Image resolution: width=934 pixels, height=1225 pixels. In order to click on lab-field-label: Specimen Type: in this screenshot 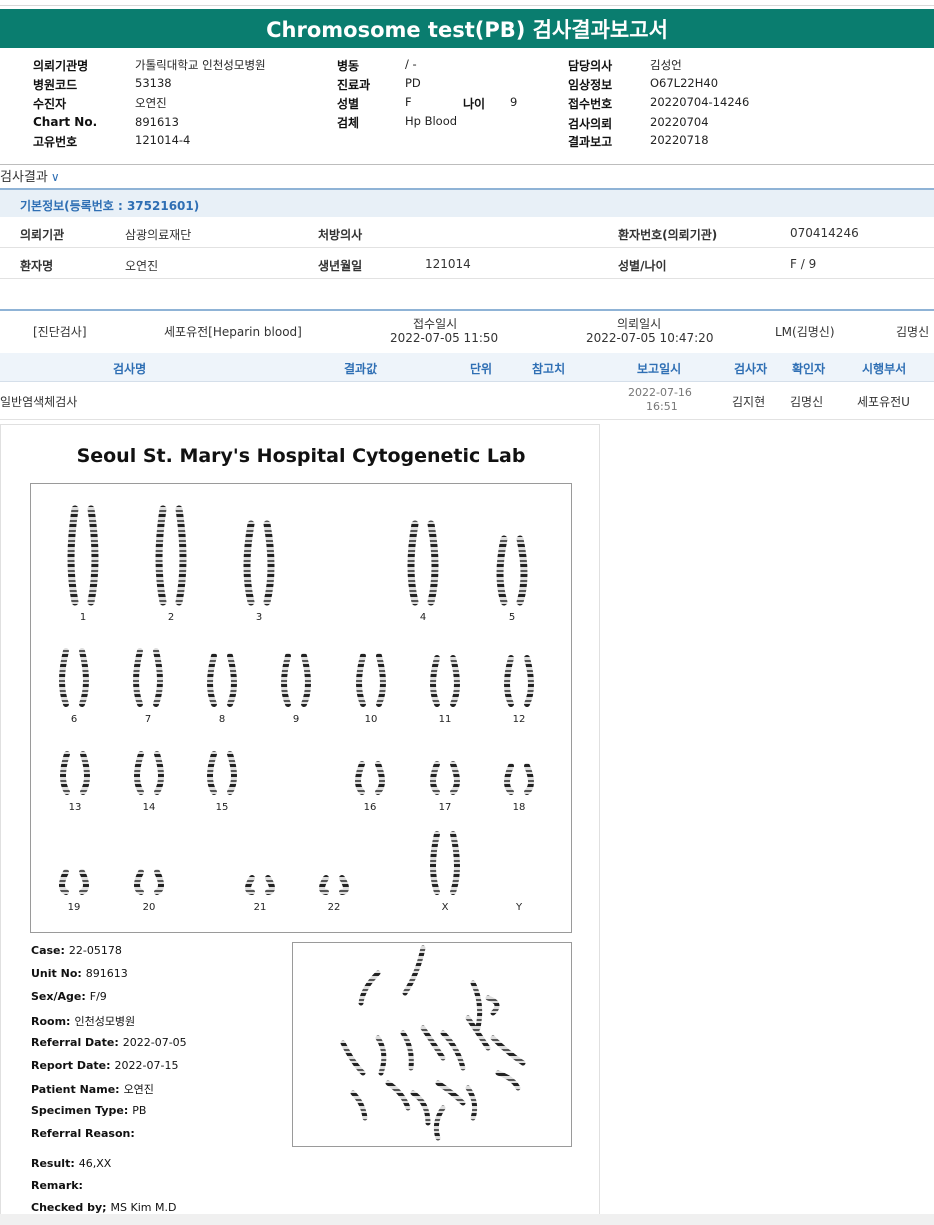, I will do `click(80, 1110)`.